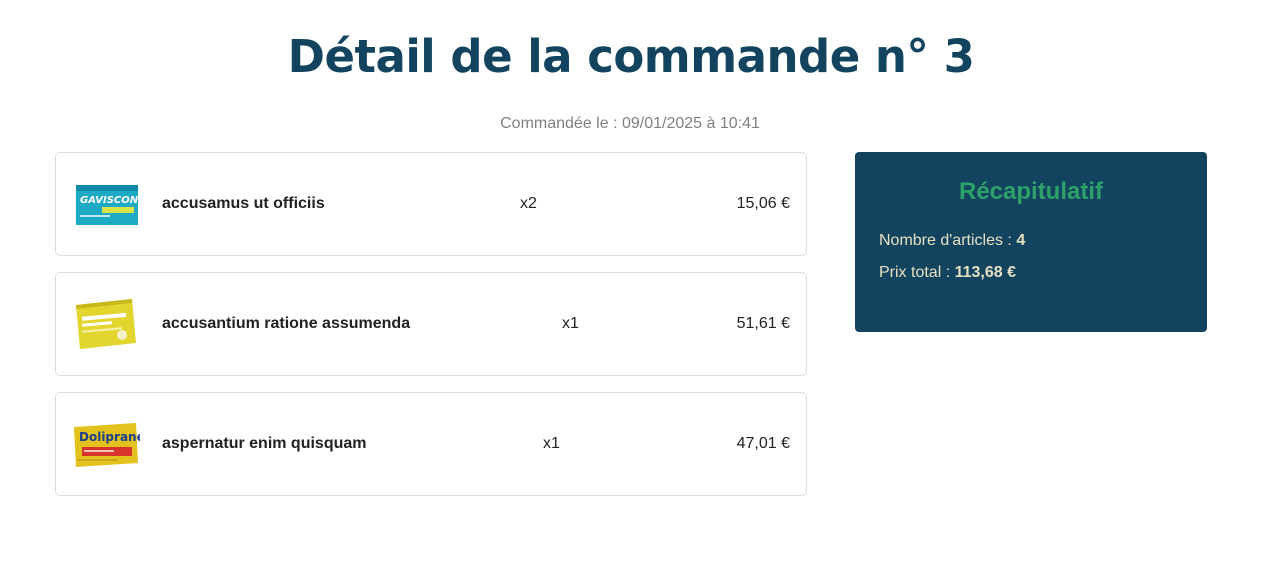 The height and width of the screenshot is (572, 1266). Describe the element at coordinates (985, 272) in the screenshot. I see `summary-total-value: 113,68 €` at that location.